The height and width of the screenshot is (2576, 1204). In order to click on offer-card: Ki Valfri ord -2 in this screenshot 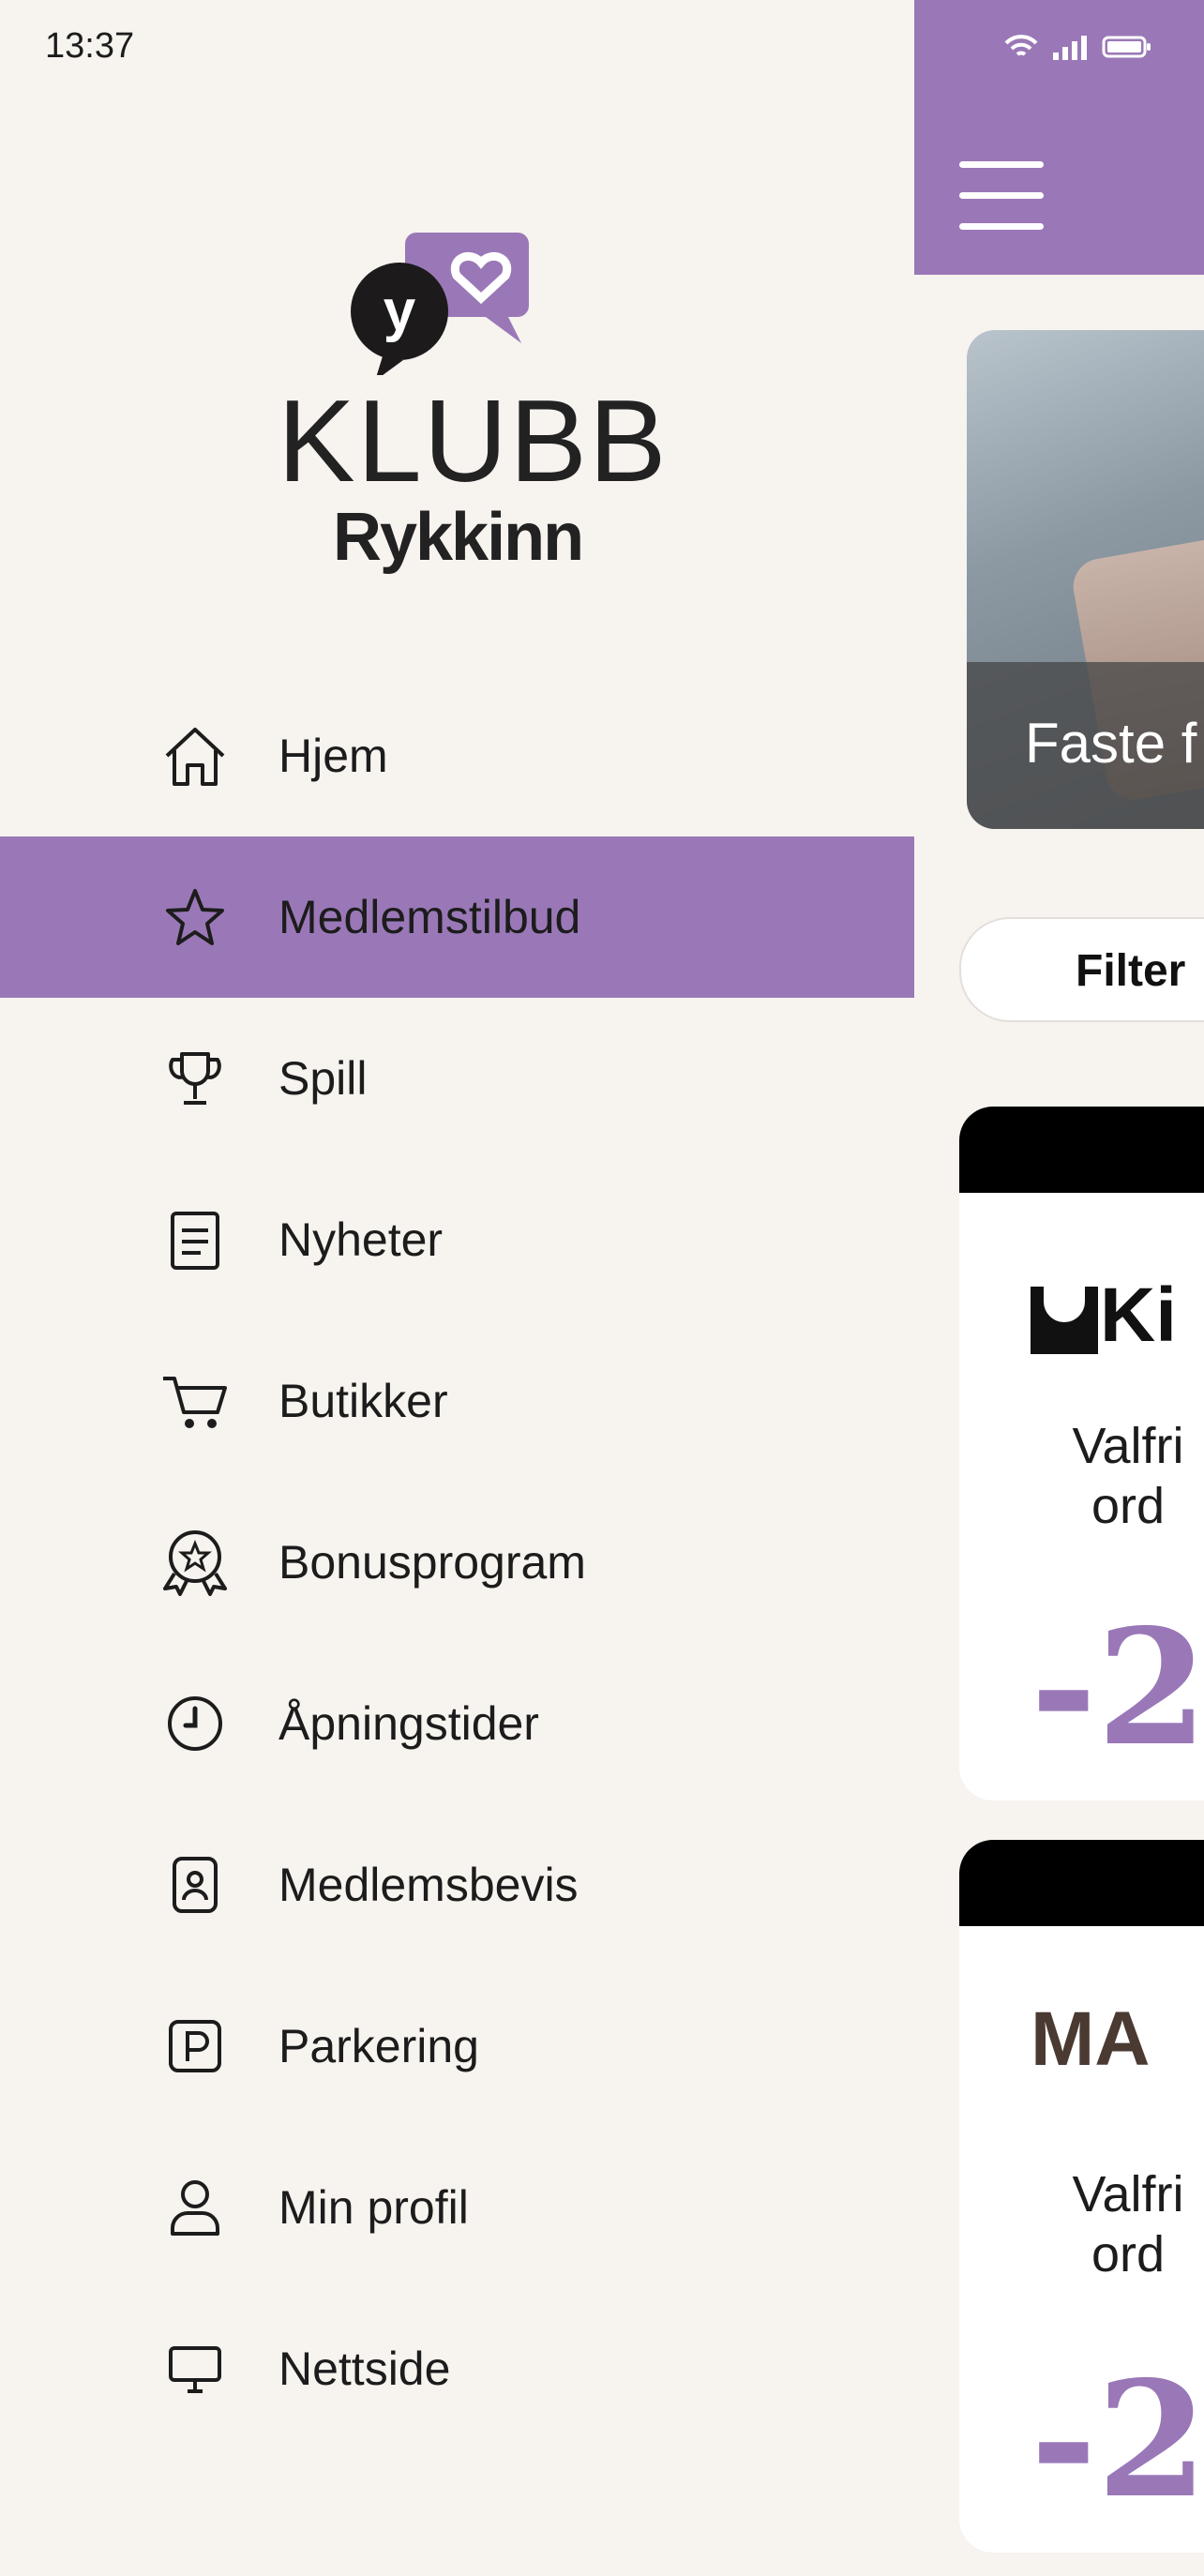, I will do `click(1081, 1453)`.